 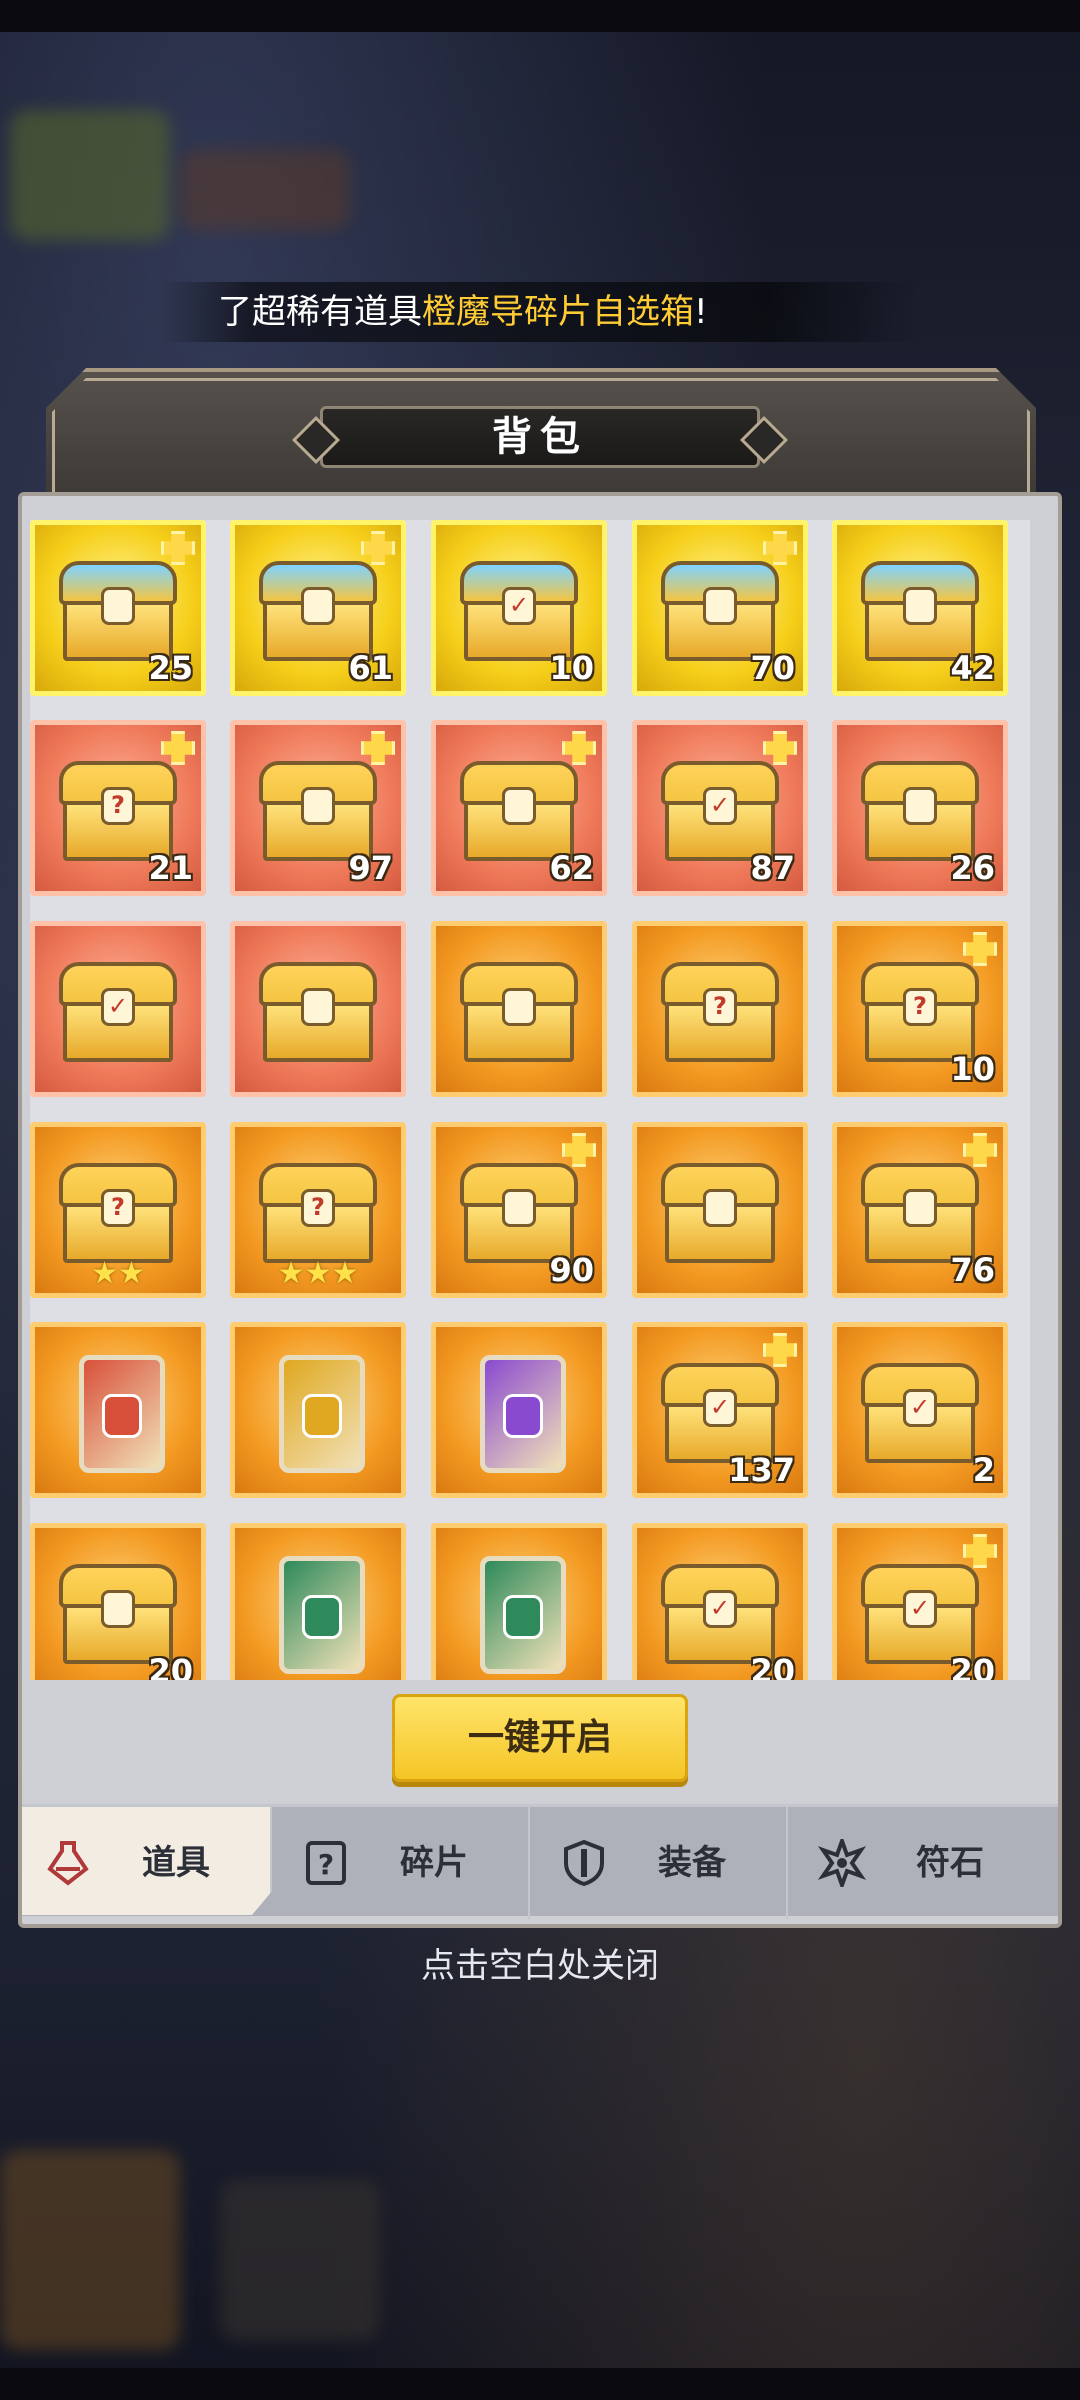 I want to click on inventory-slot: ? ★★★, so click(x=318, y=1210).